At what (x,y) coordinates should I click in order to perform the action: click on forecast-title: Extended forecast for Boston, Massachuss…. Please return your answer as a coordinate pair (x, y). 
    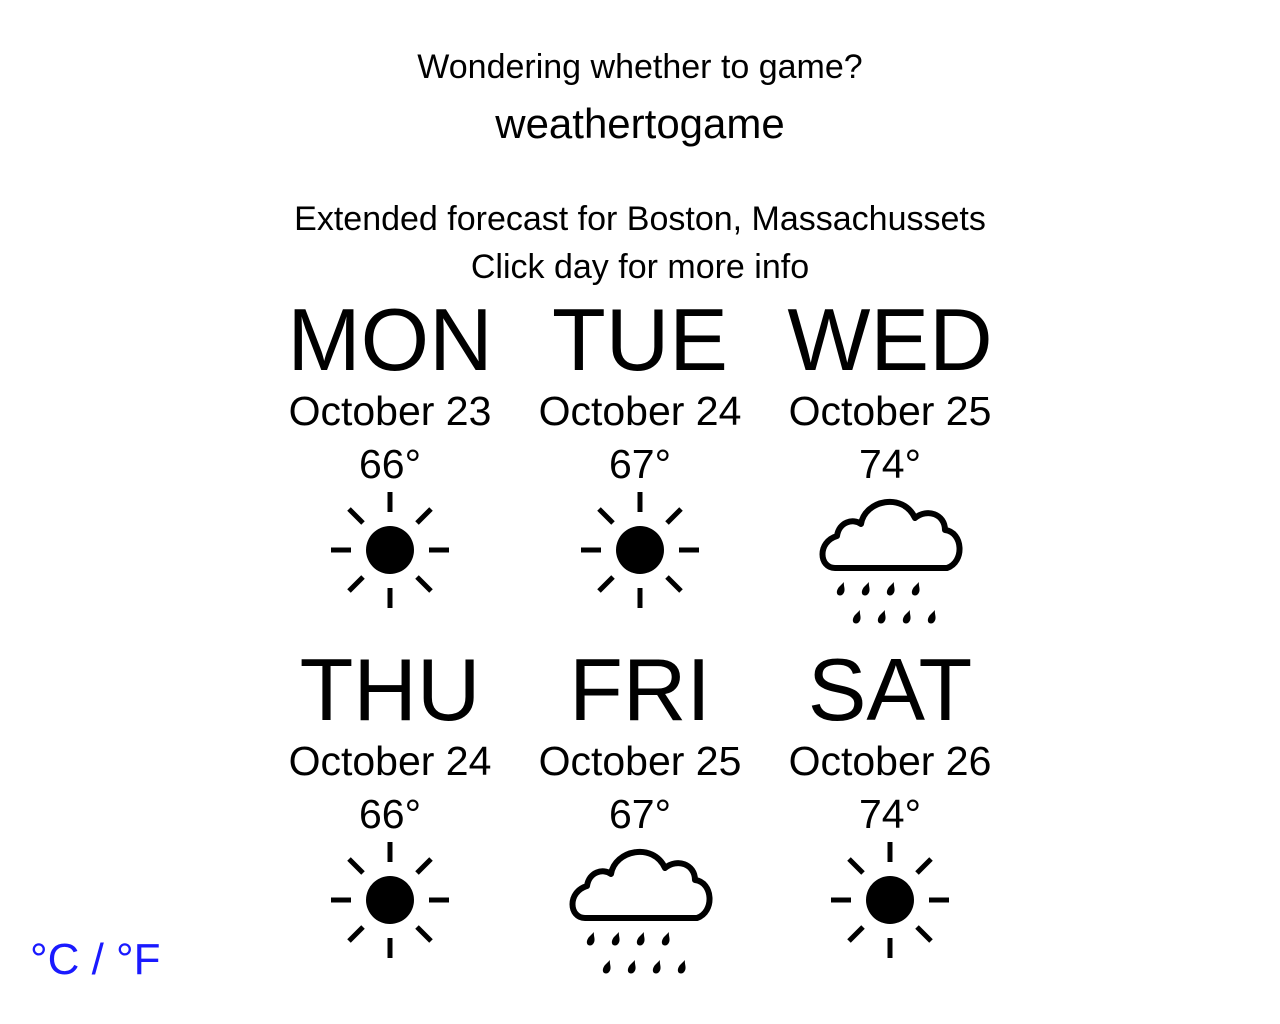
    Looking at the image, I should click on (640, 219).